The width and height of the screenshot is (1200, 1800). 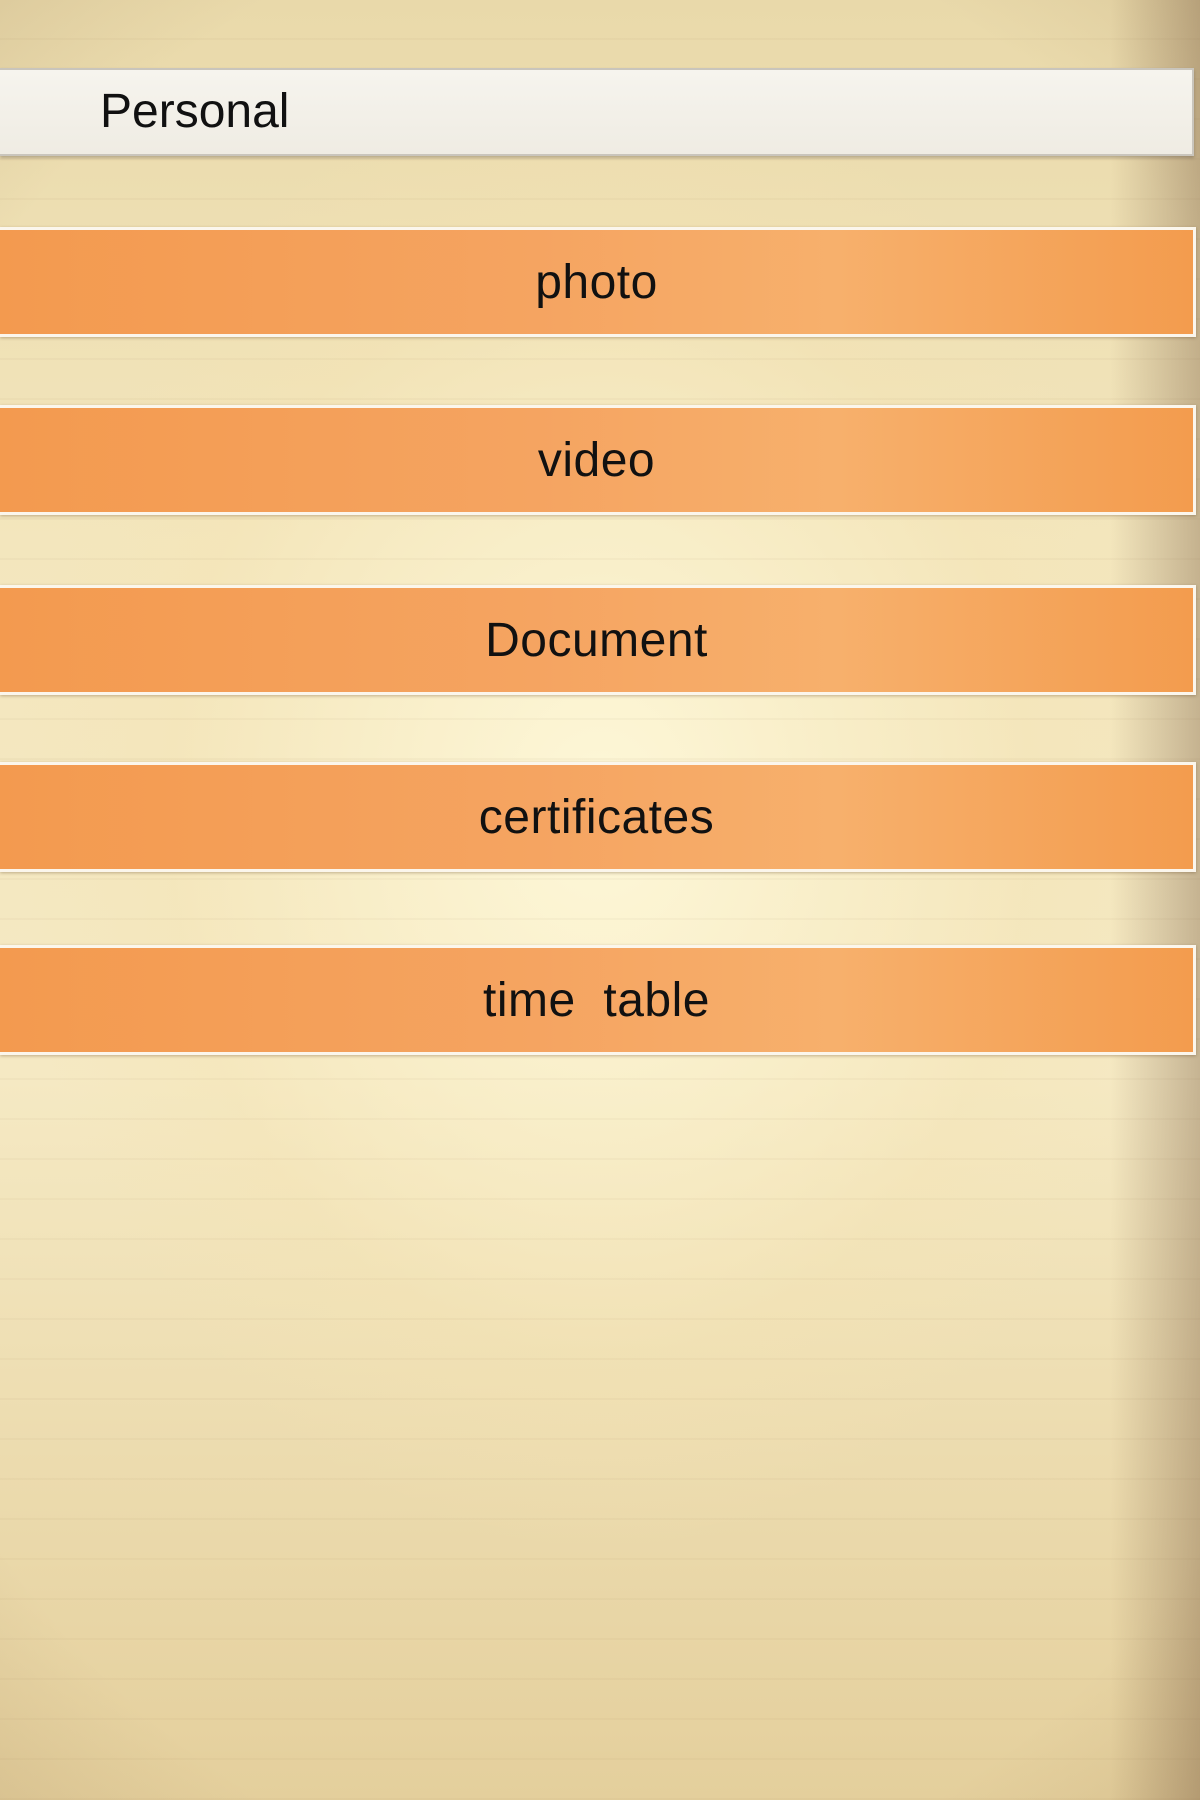 I want to click on photo-button: photo, so click(x=598, y=282).